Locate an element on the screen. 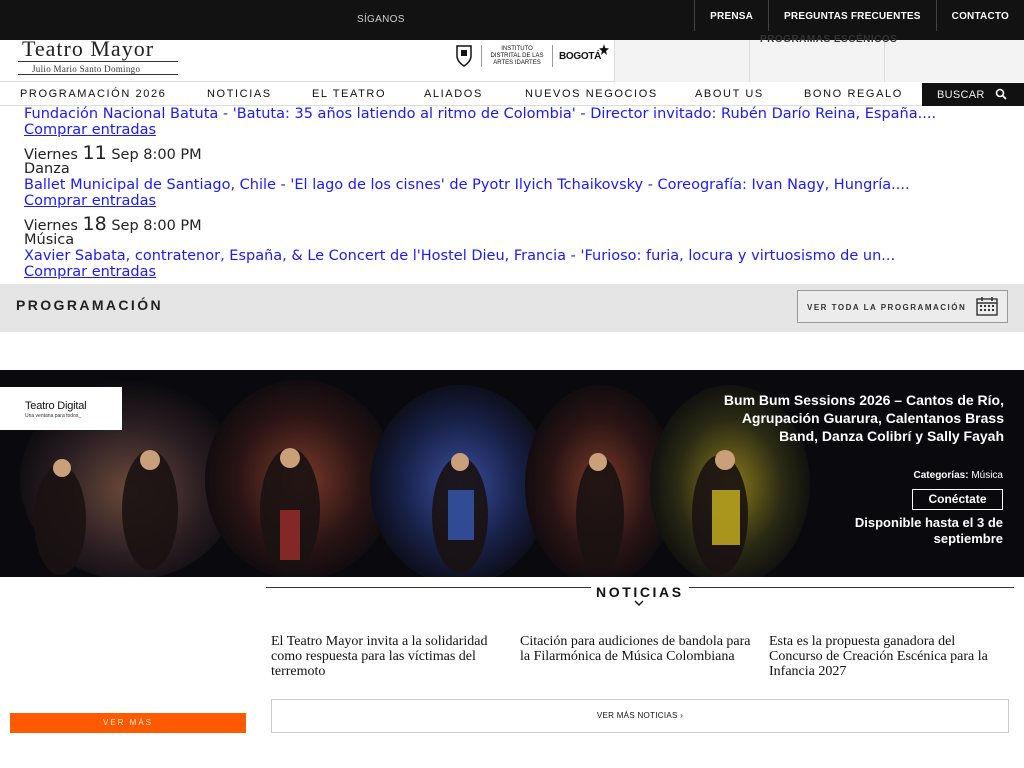 This screenshot has height=768, width=1024. nav-bono-regalo: BONO REGALO is located at coordinates (853, 94).